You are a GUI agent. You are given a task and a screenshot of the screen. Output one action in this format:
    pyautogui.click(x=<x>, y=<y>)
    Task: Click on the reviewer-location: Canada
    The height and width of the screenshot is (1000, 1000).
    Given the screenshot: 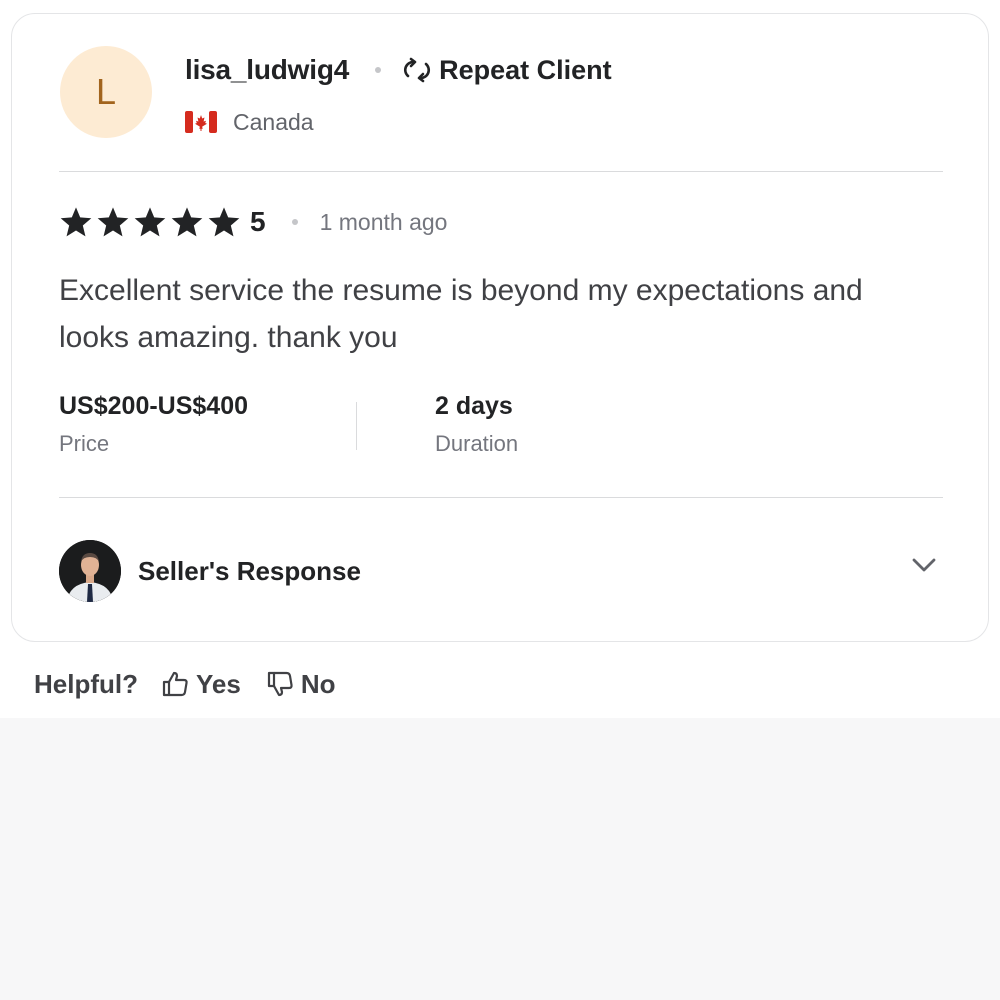 What is the action you would take?
    pyautogui.click(x=249, y=122)
    